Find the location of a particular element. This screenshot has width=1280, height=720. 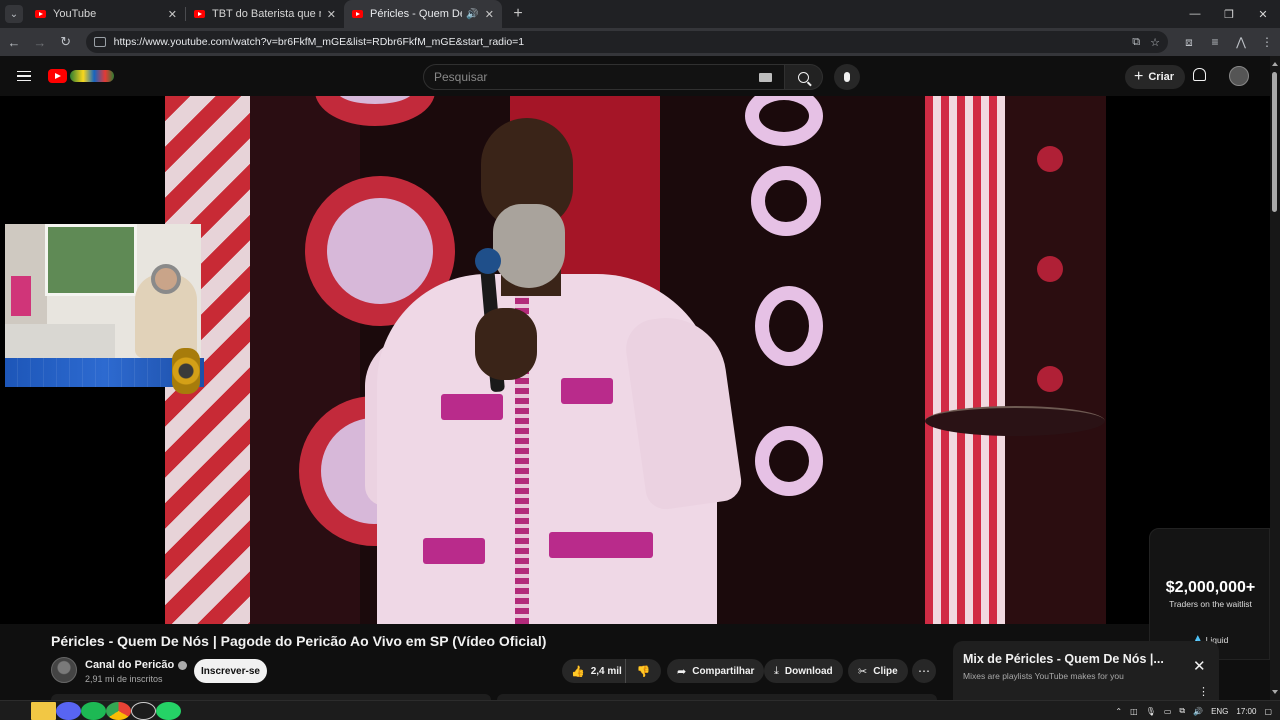

like-button: 👍 2,4 mil is located at coordinates (594, 671).